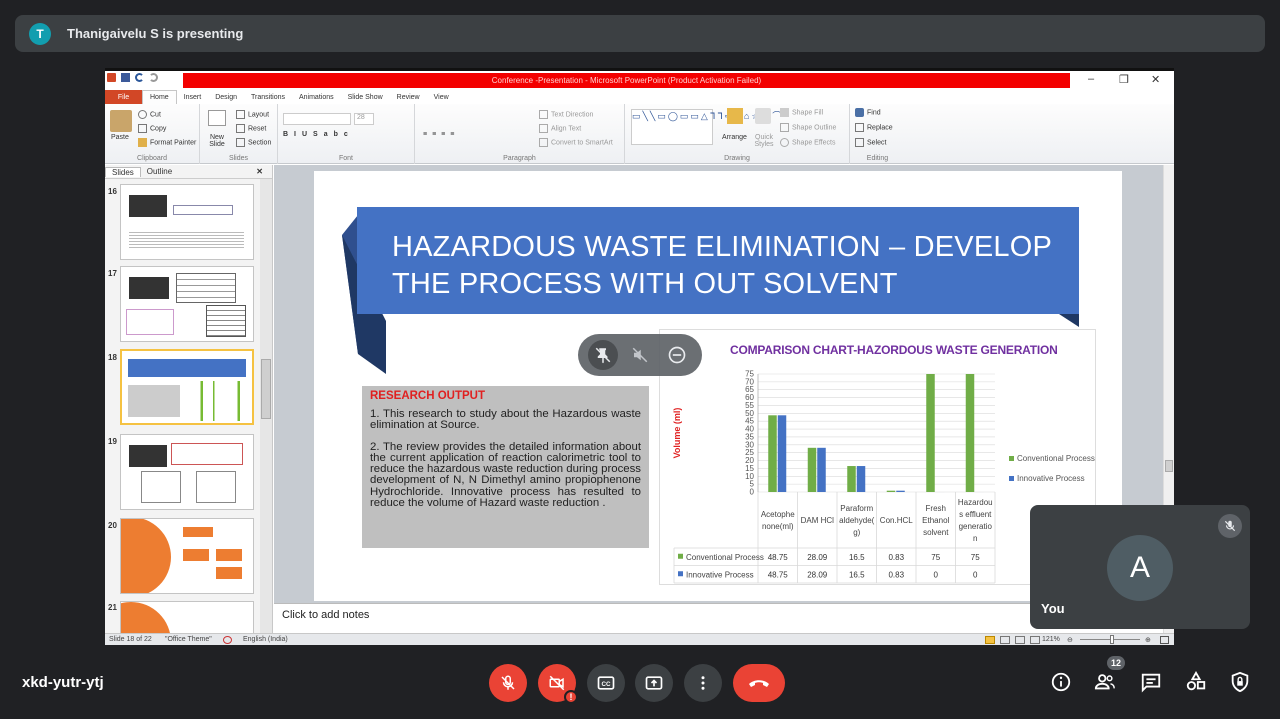  Describe the element at coordinates (1112, 639) in the screenshot. I see `zoom-slider-thumb` at that location.